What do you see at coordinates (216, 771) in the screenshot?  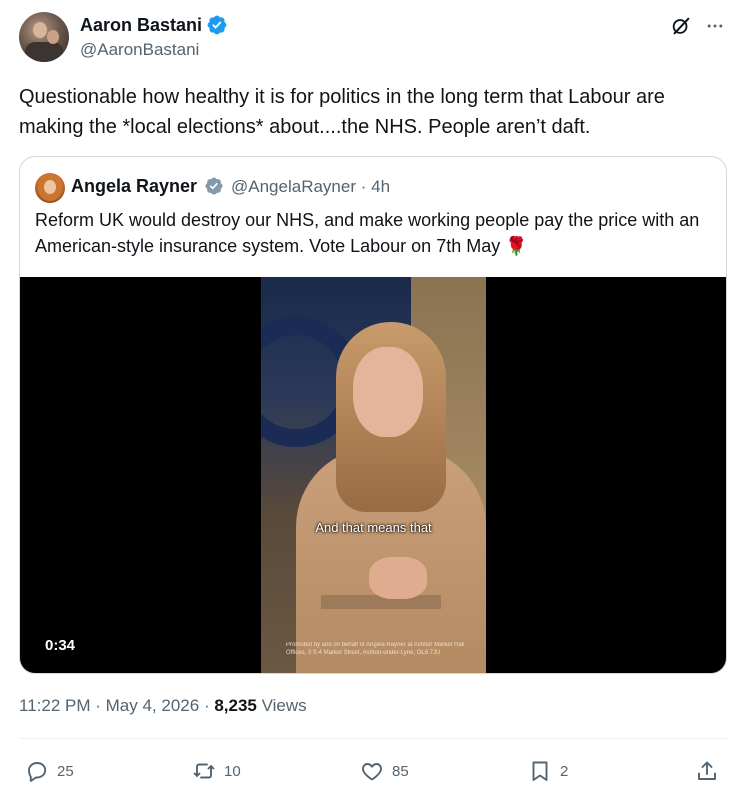 I see `repost-button: 10` at bounding box center [216, 771].